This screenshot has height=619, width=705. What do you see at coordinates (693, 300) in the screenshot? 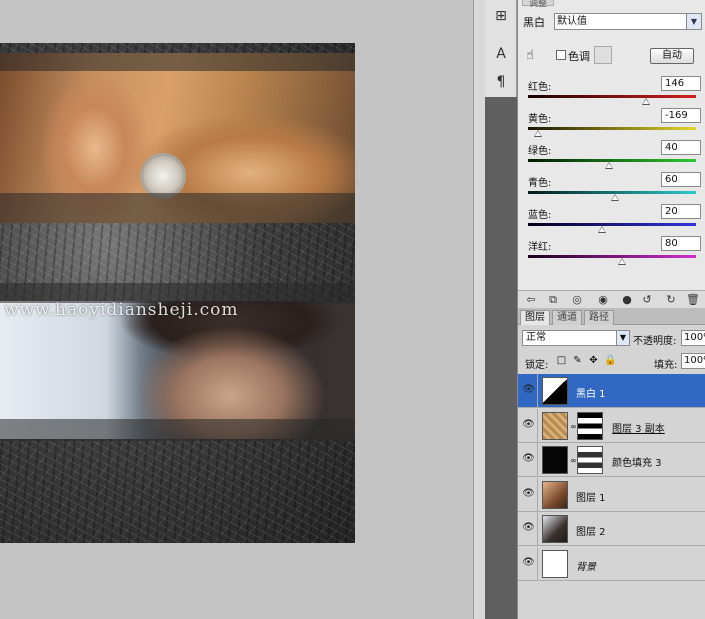
I see `delete-icon: 🗑` at bounding box center [693, 300].